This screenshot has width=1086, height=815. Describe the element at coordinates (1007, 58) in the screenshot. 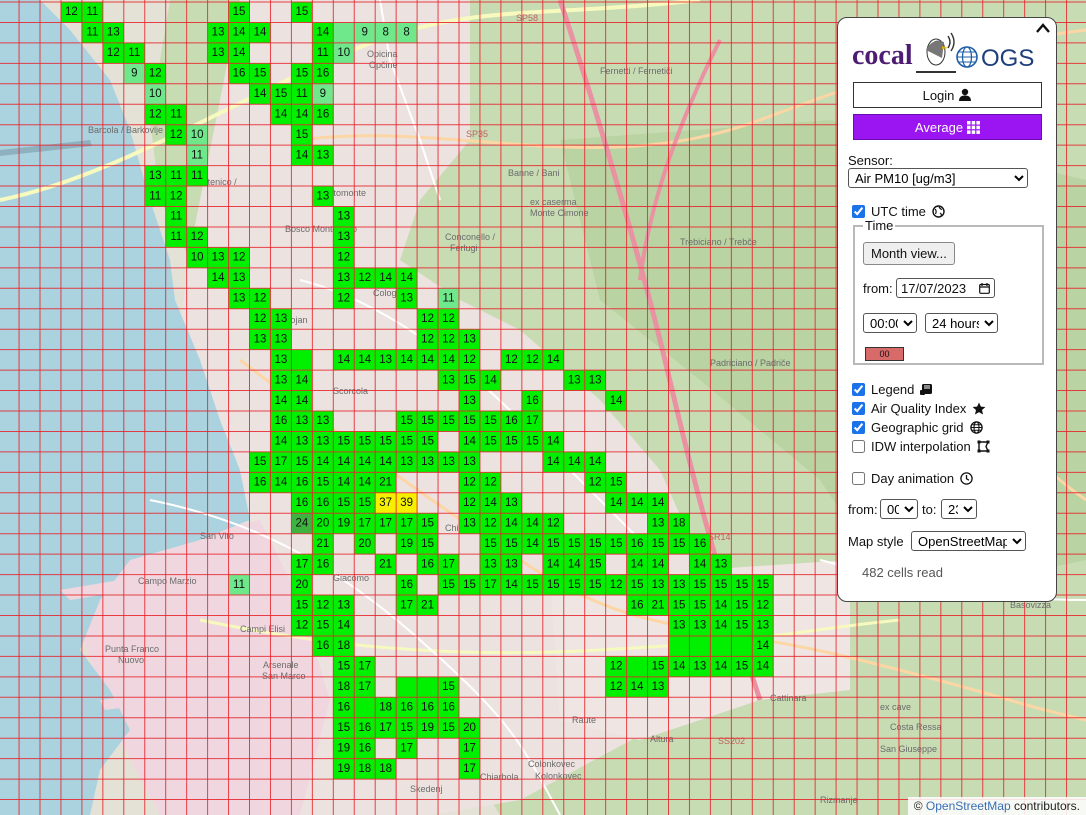

I see `ogs-logo-text: OGS` at that location.